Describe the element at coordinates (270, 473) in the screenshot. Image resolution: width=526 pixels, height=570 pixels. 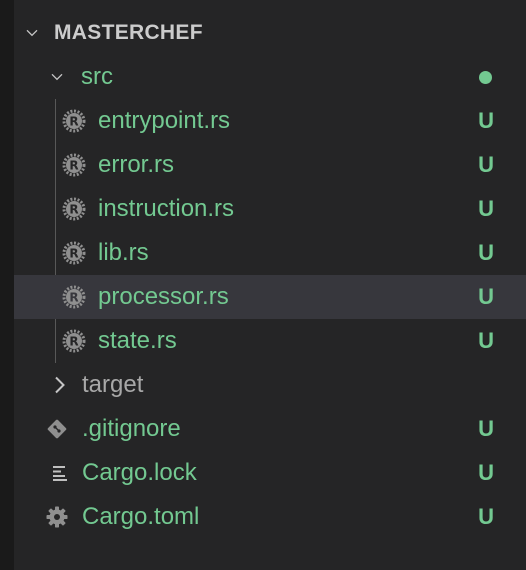
I see `file-cargo-lock: Cargo.lock U` at that location.